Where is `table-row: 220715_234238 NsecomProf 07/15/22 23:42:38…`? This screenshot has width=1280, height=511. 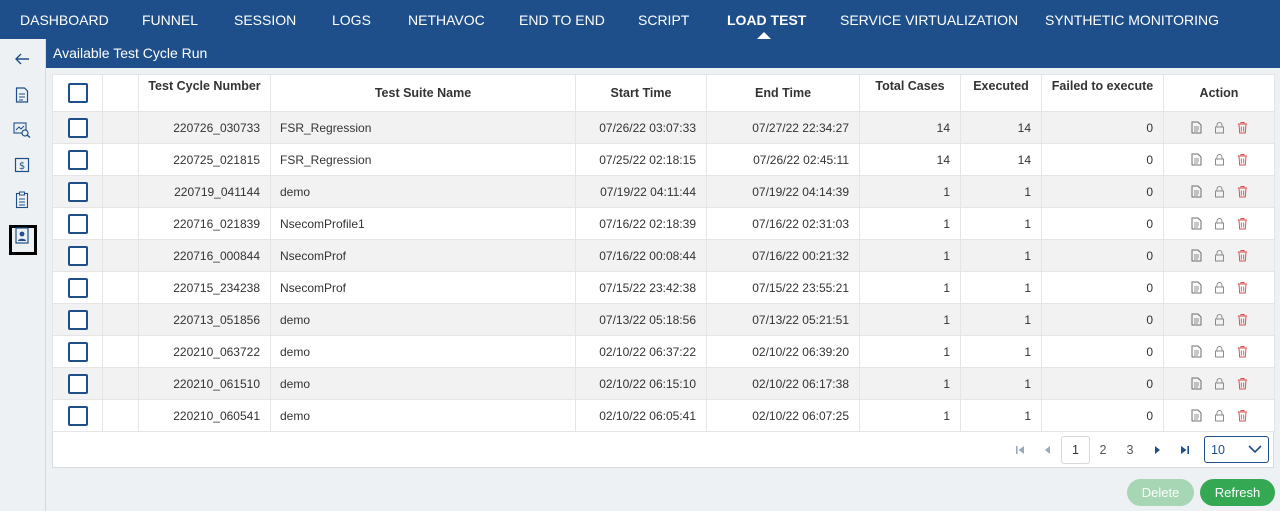 table-row: 220715_234238 NsecomProf 07/15/22 23:42:38… is located at coordinates (663, 287).